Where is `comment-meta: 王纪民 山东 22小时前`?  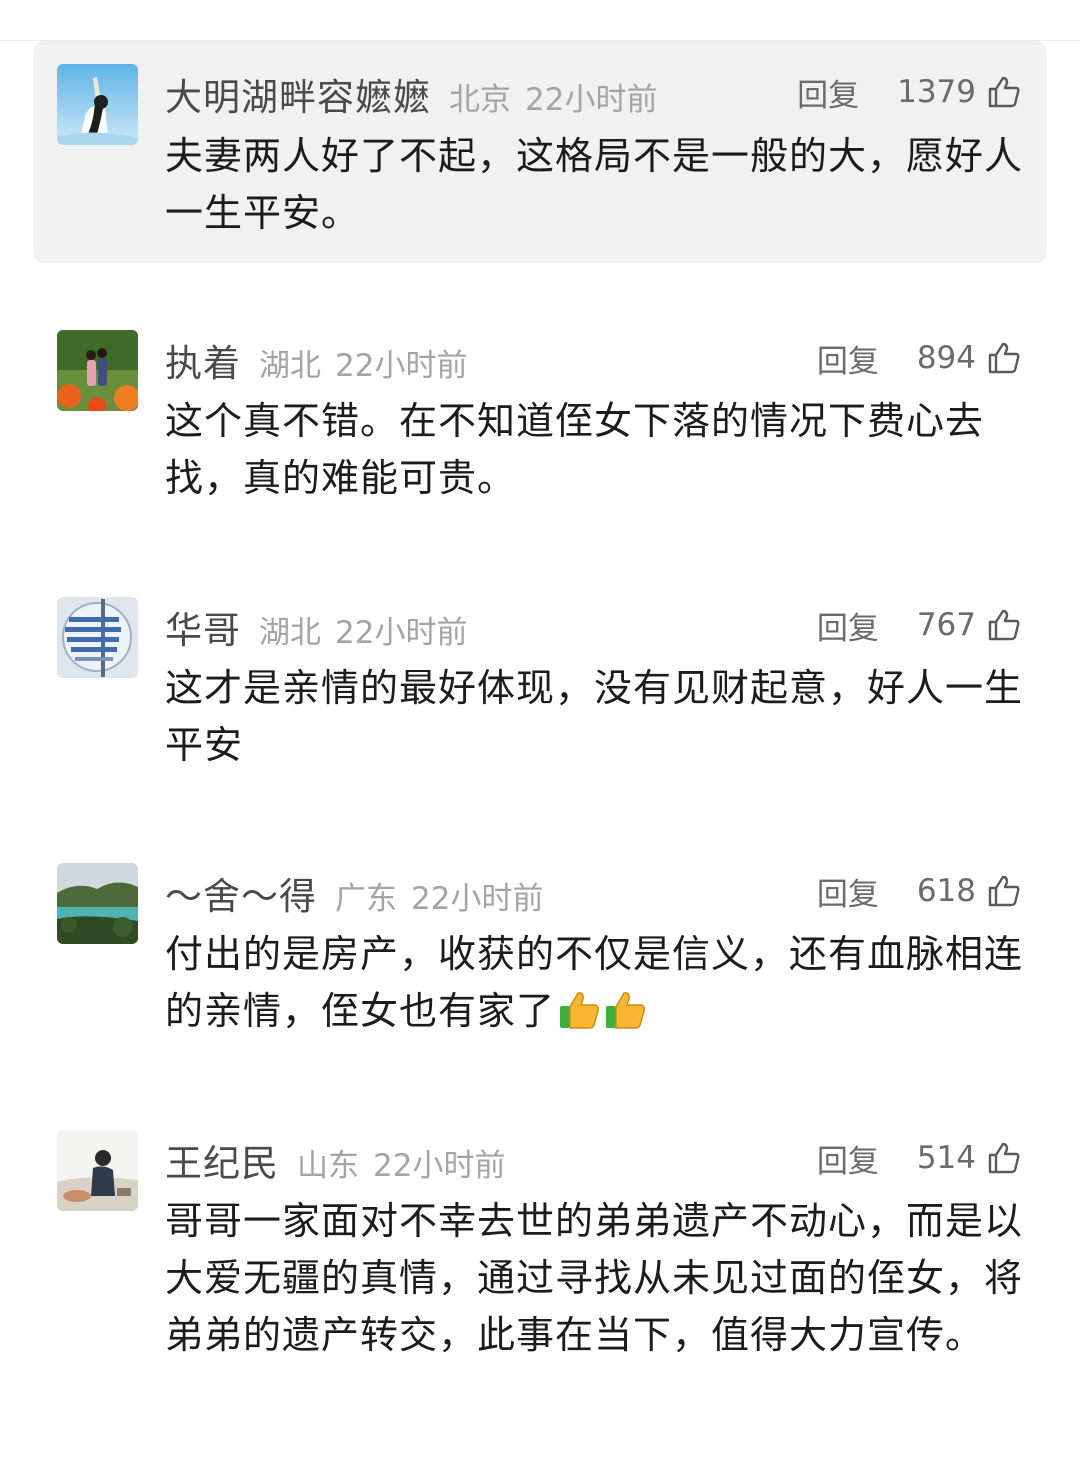 comment-meta: 王纪民 山东 22小时前 is located at coordinates (335, 1159).